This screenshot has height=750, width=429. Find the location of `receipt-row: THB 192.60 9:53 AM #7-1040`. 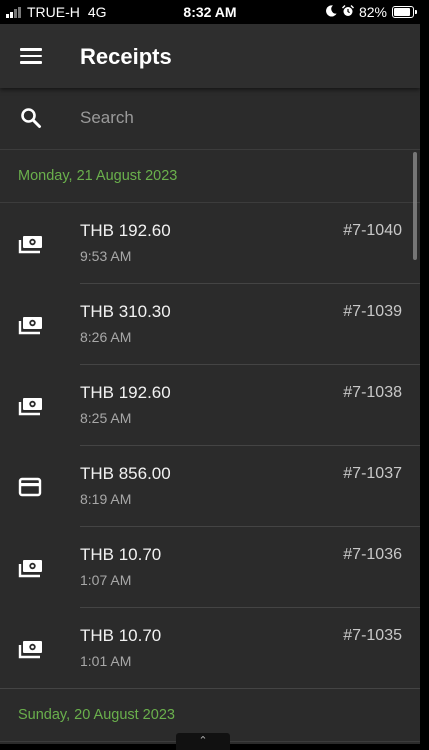

receipt-row: THB 192.60 9:53 AM #7-1040 is located at coordinates (210, 243).